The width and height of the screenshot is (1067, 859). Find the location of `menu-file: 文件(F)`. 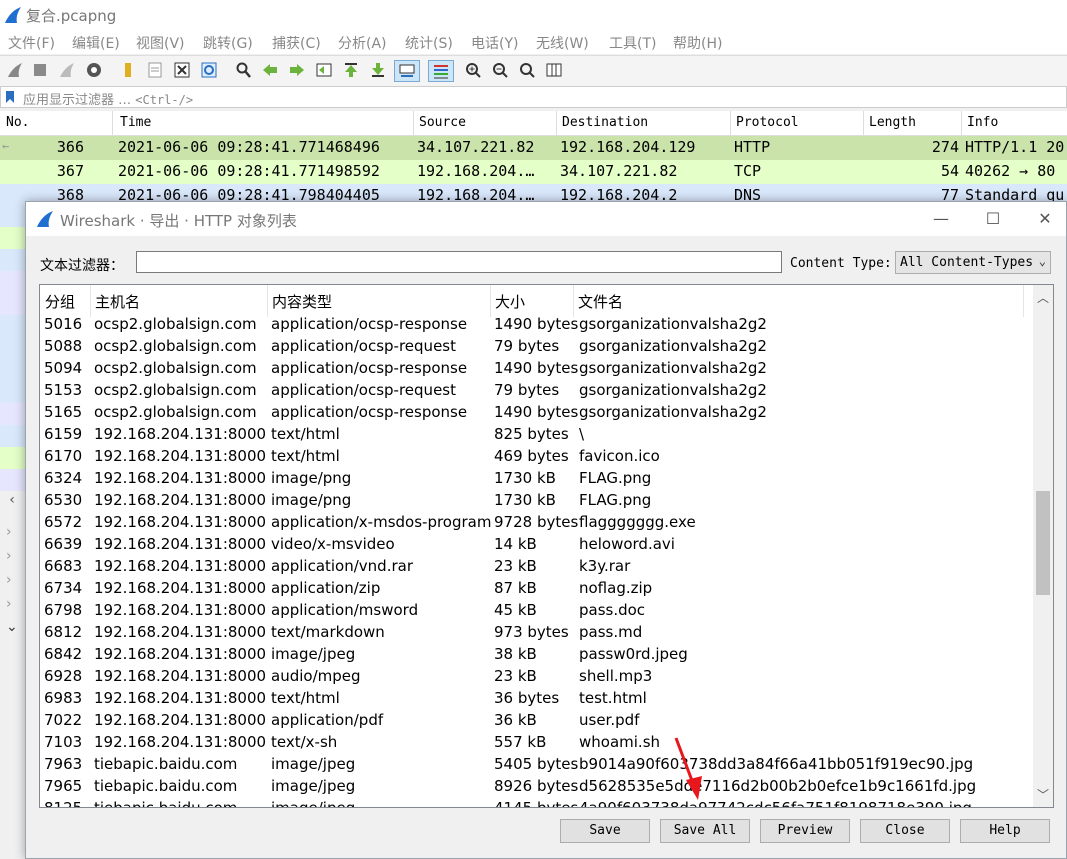

menu-file: 文件(F) is located at coordinates (31, 43).